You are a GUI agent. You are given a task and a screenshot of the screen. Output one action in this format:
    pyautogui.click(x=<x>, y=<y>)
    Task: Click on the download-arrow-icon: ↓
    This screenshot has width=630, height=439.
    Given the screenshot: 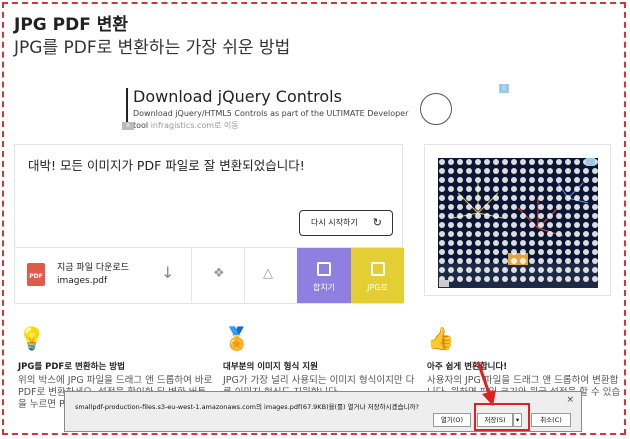 What is the action you would take?
    pyautogui.click(x=167, y=272)
    